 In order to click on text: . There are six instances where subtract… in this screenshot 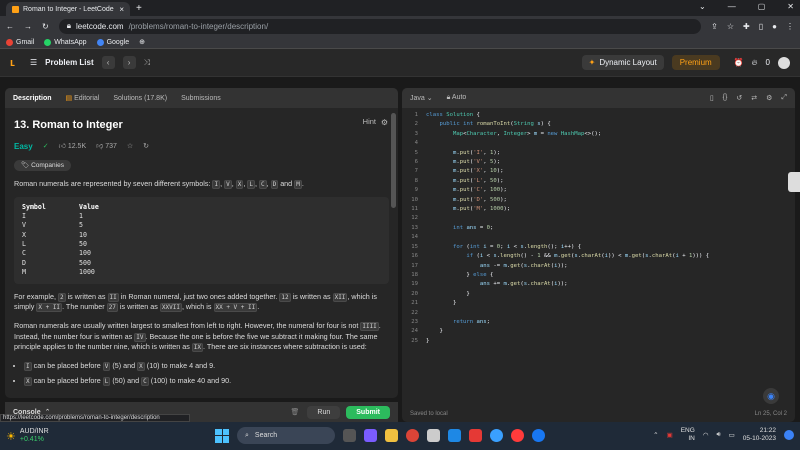, I will do `click(285, 347)`.